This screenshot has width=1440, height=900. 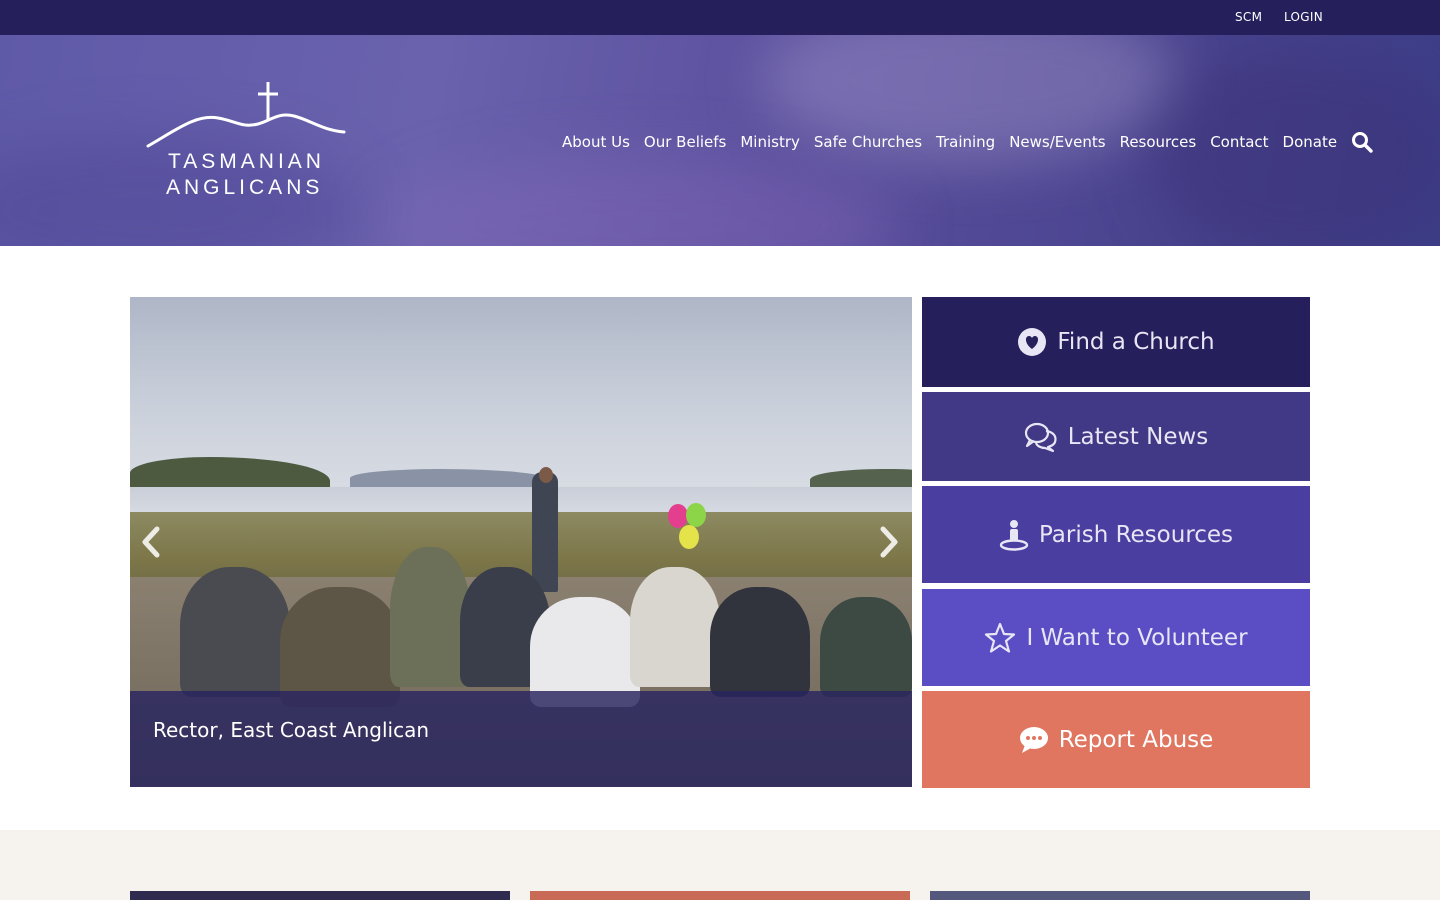 What do you see at coordinates (245, 187) in the screenshot?
I see `logo-text-line2: ANGLICANS` at bounding box center [245, 187].